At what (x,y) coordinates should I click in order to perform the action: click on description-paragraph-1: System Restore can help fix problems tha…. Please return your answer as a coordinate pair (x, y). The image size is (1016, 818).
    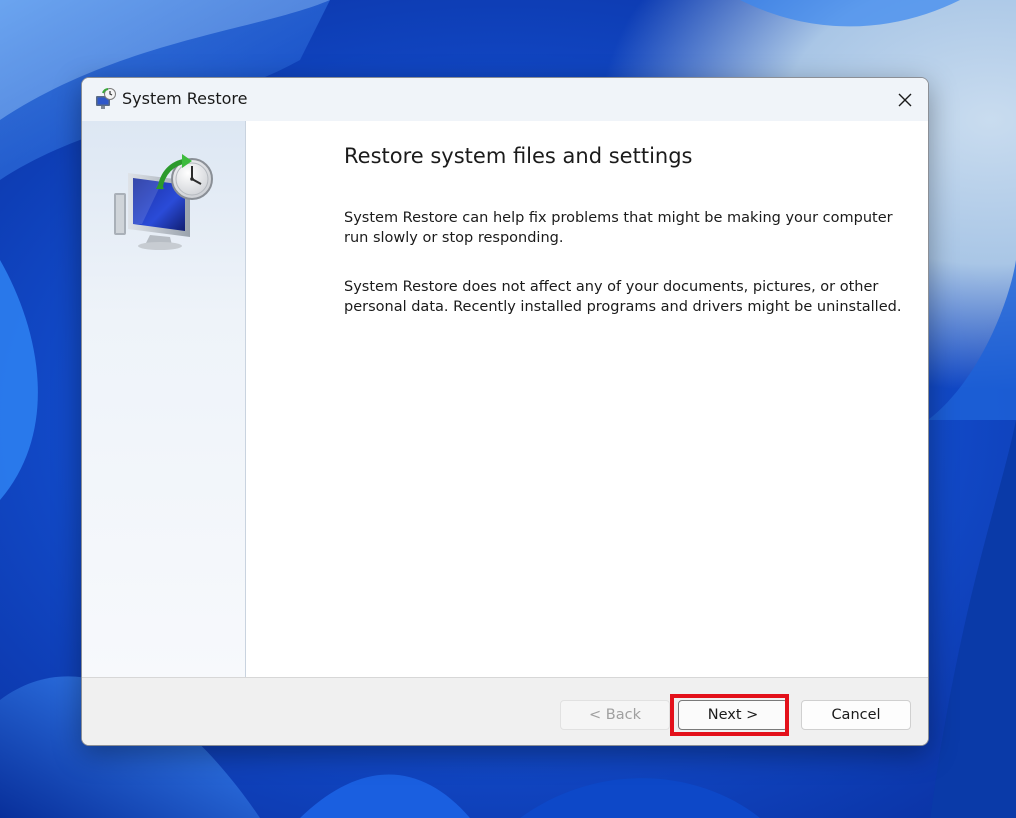
    Looking at the image, I should click on (618, 228).